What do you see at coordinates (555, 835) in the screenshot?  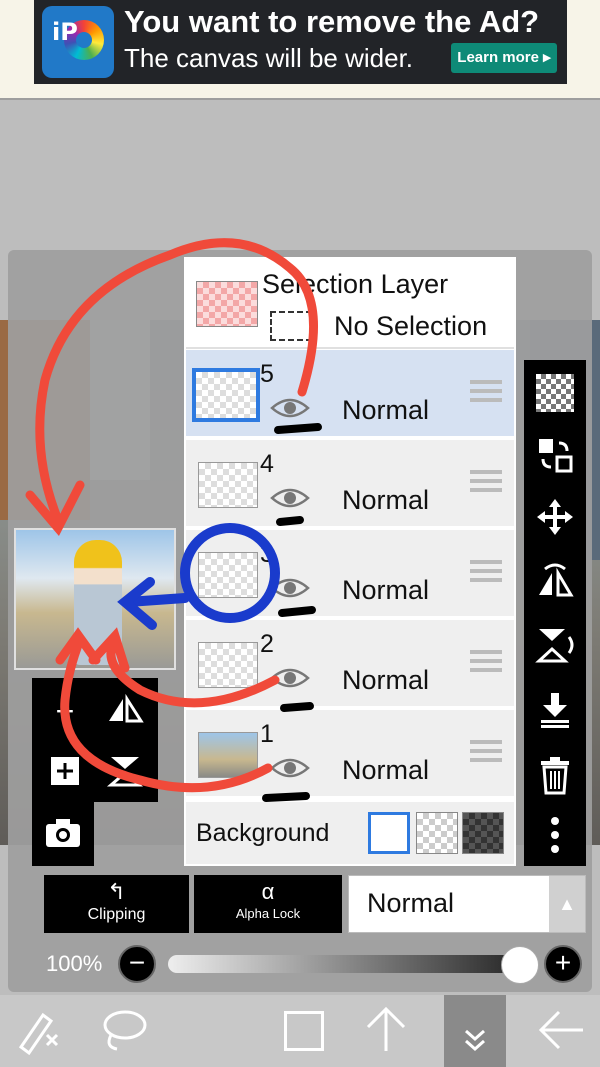 I see `more-options-icon` at bounding box center [555, 835].